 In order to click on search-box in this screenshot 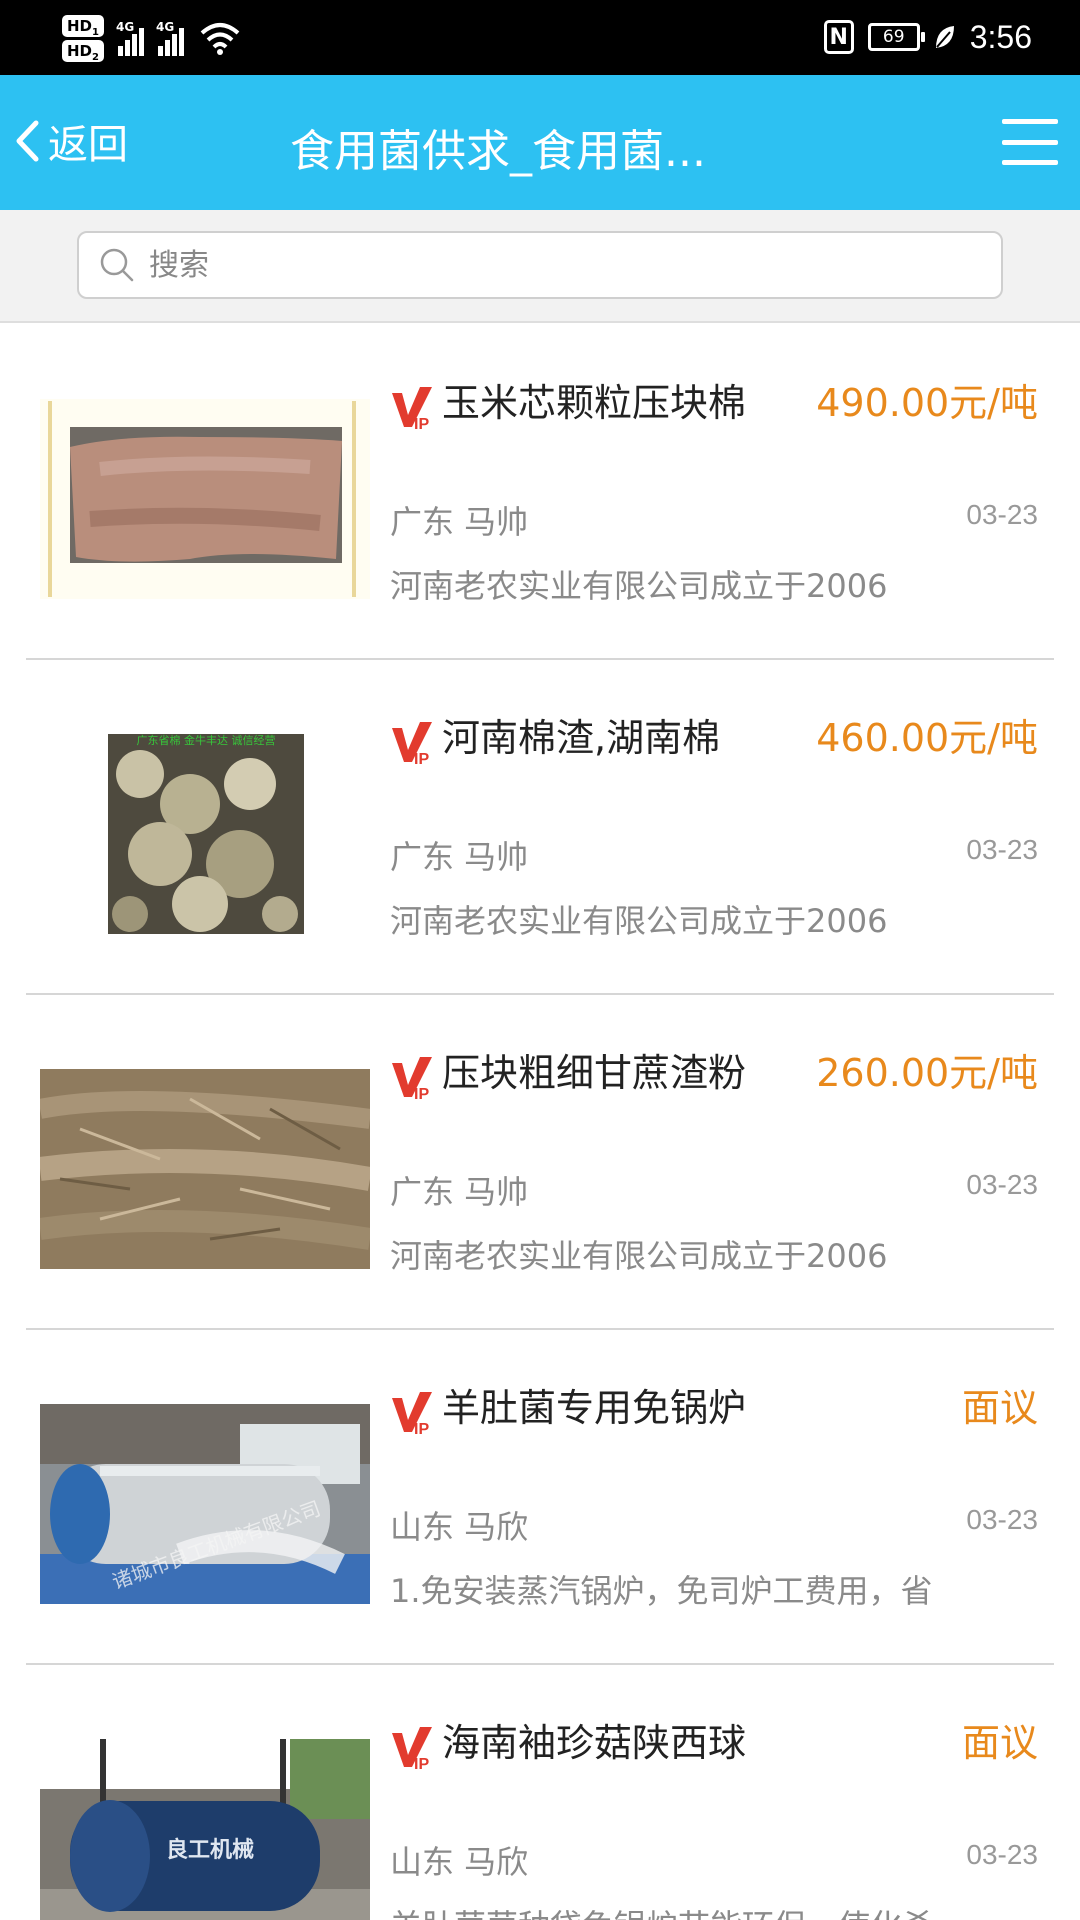, I will do `click(540, 265)`.